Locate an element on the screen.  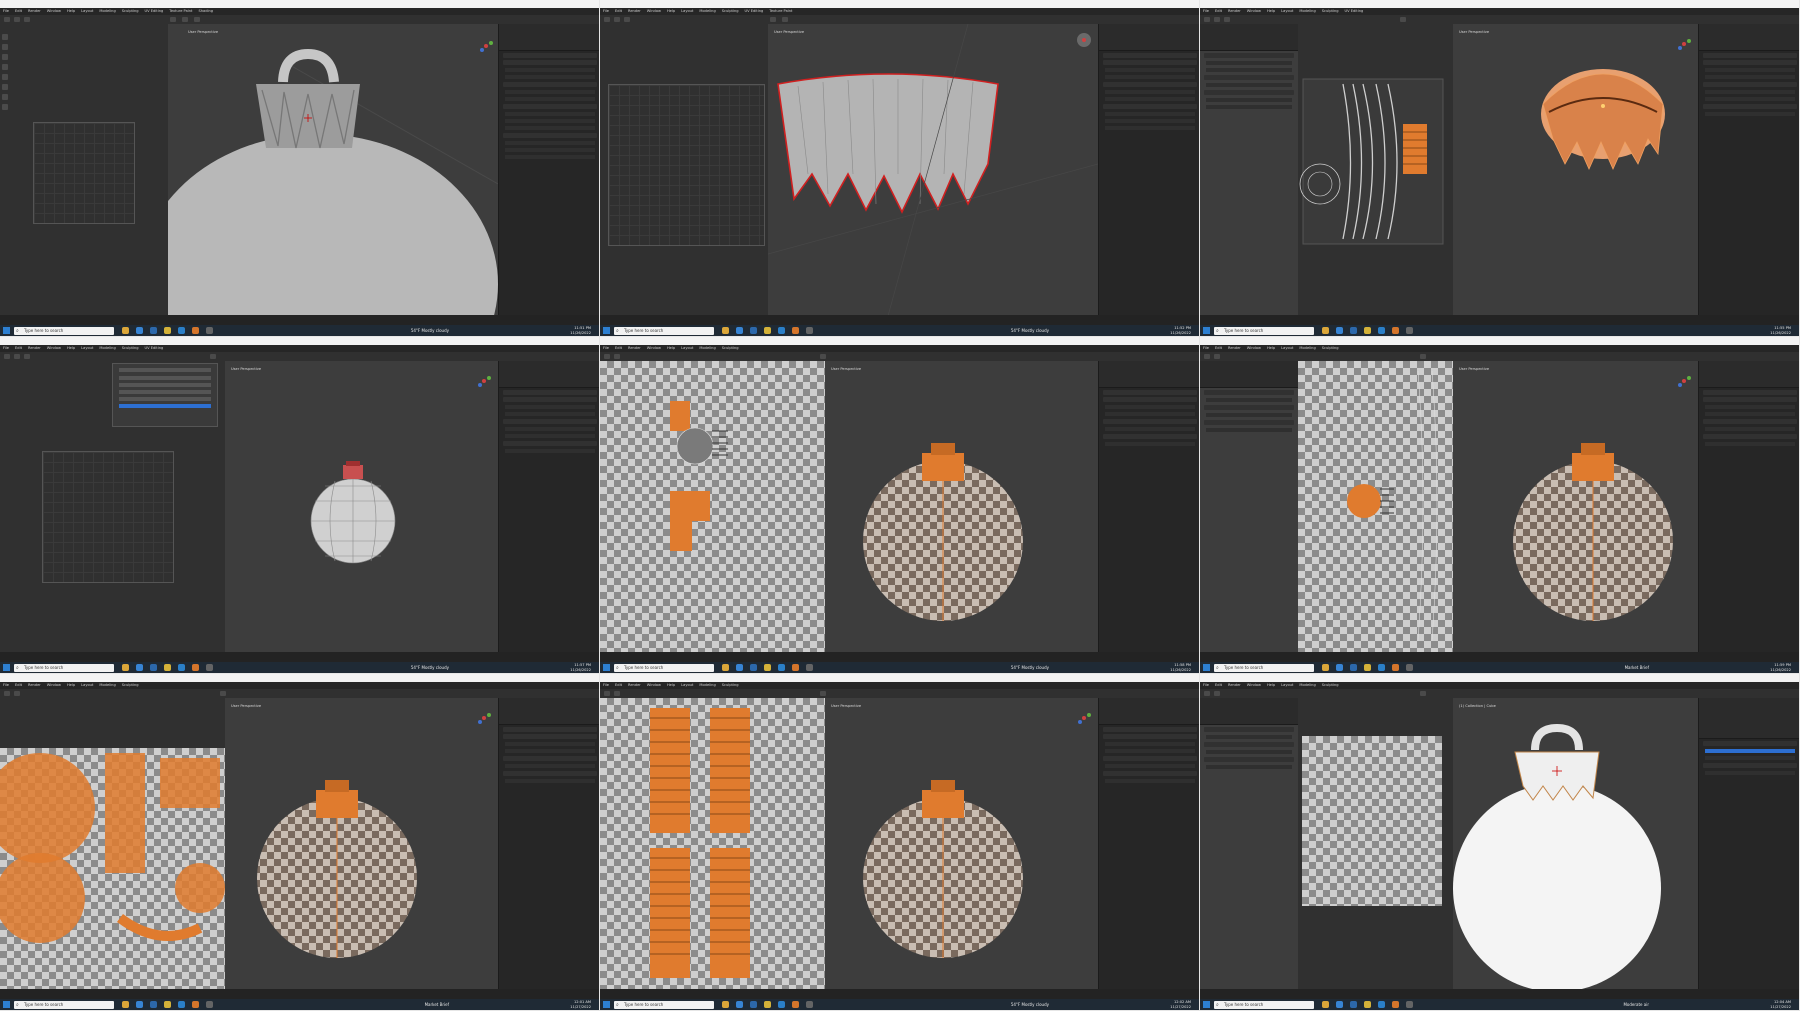
tab-shading: Shading is located at coordinates (205, 11).